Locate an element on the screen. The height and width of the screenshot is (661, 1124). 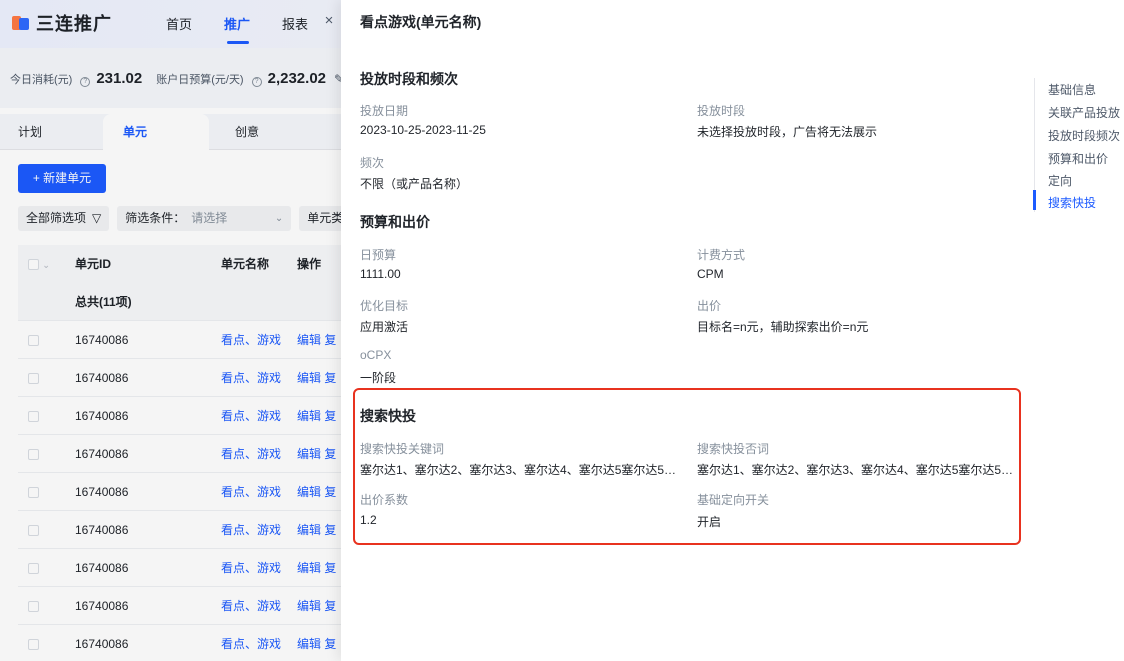
anchor-active-indicator is located at coordinates (1034, 200).